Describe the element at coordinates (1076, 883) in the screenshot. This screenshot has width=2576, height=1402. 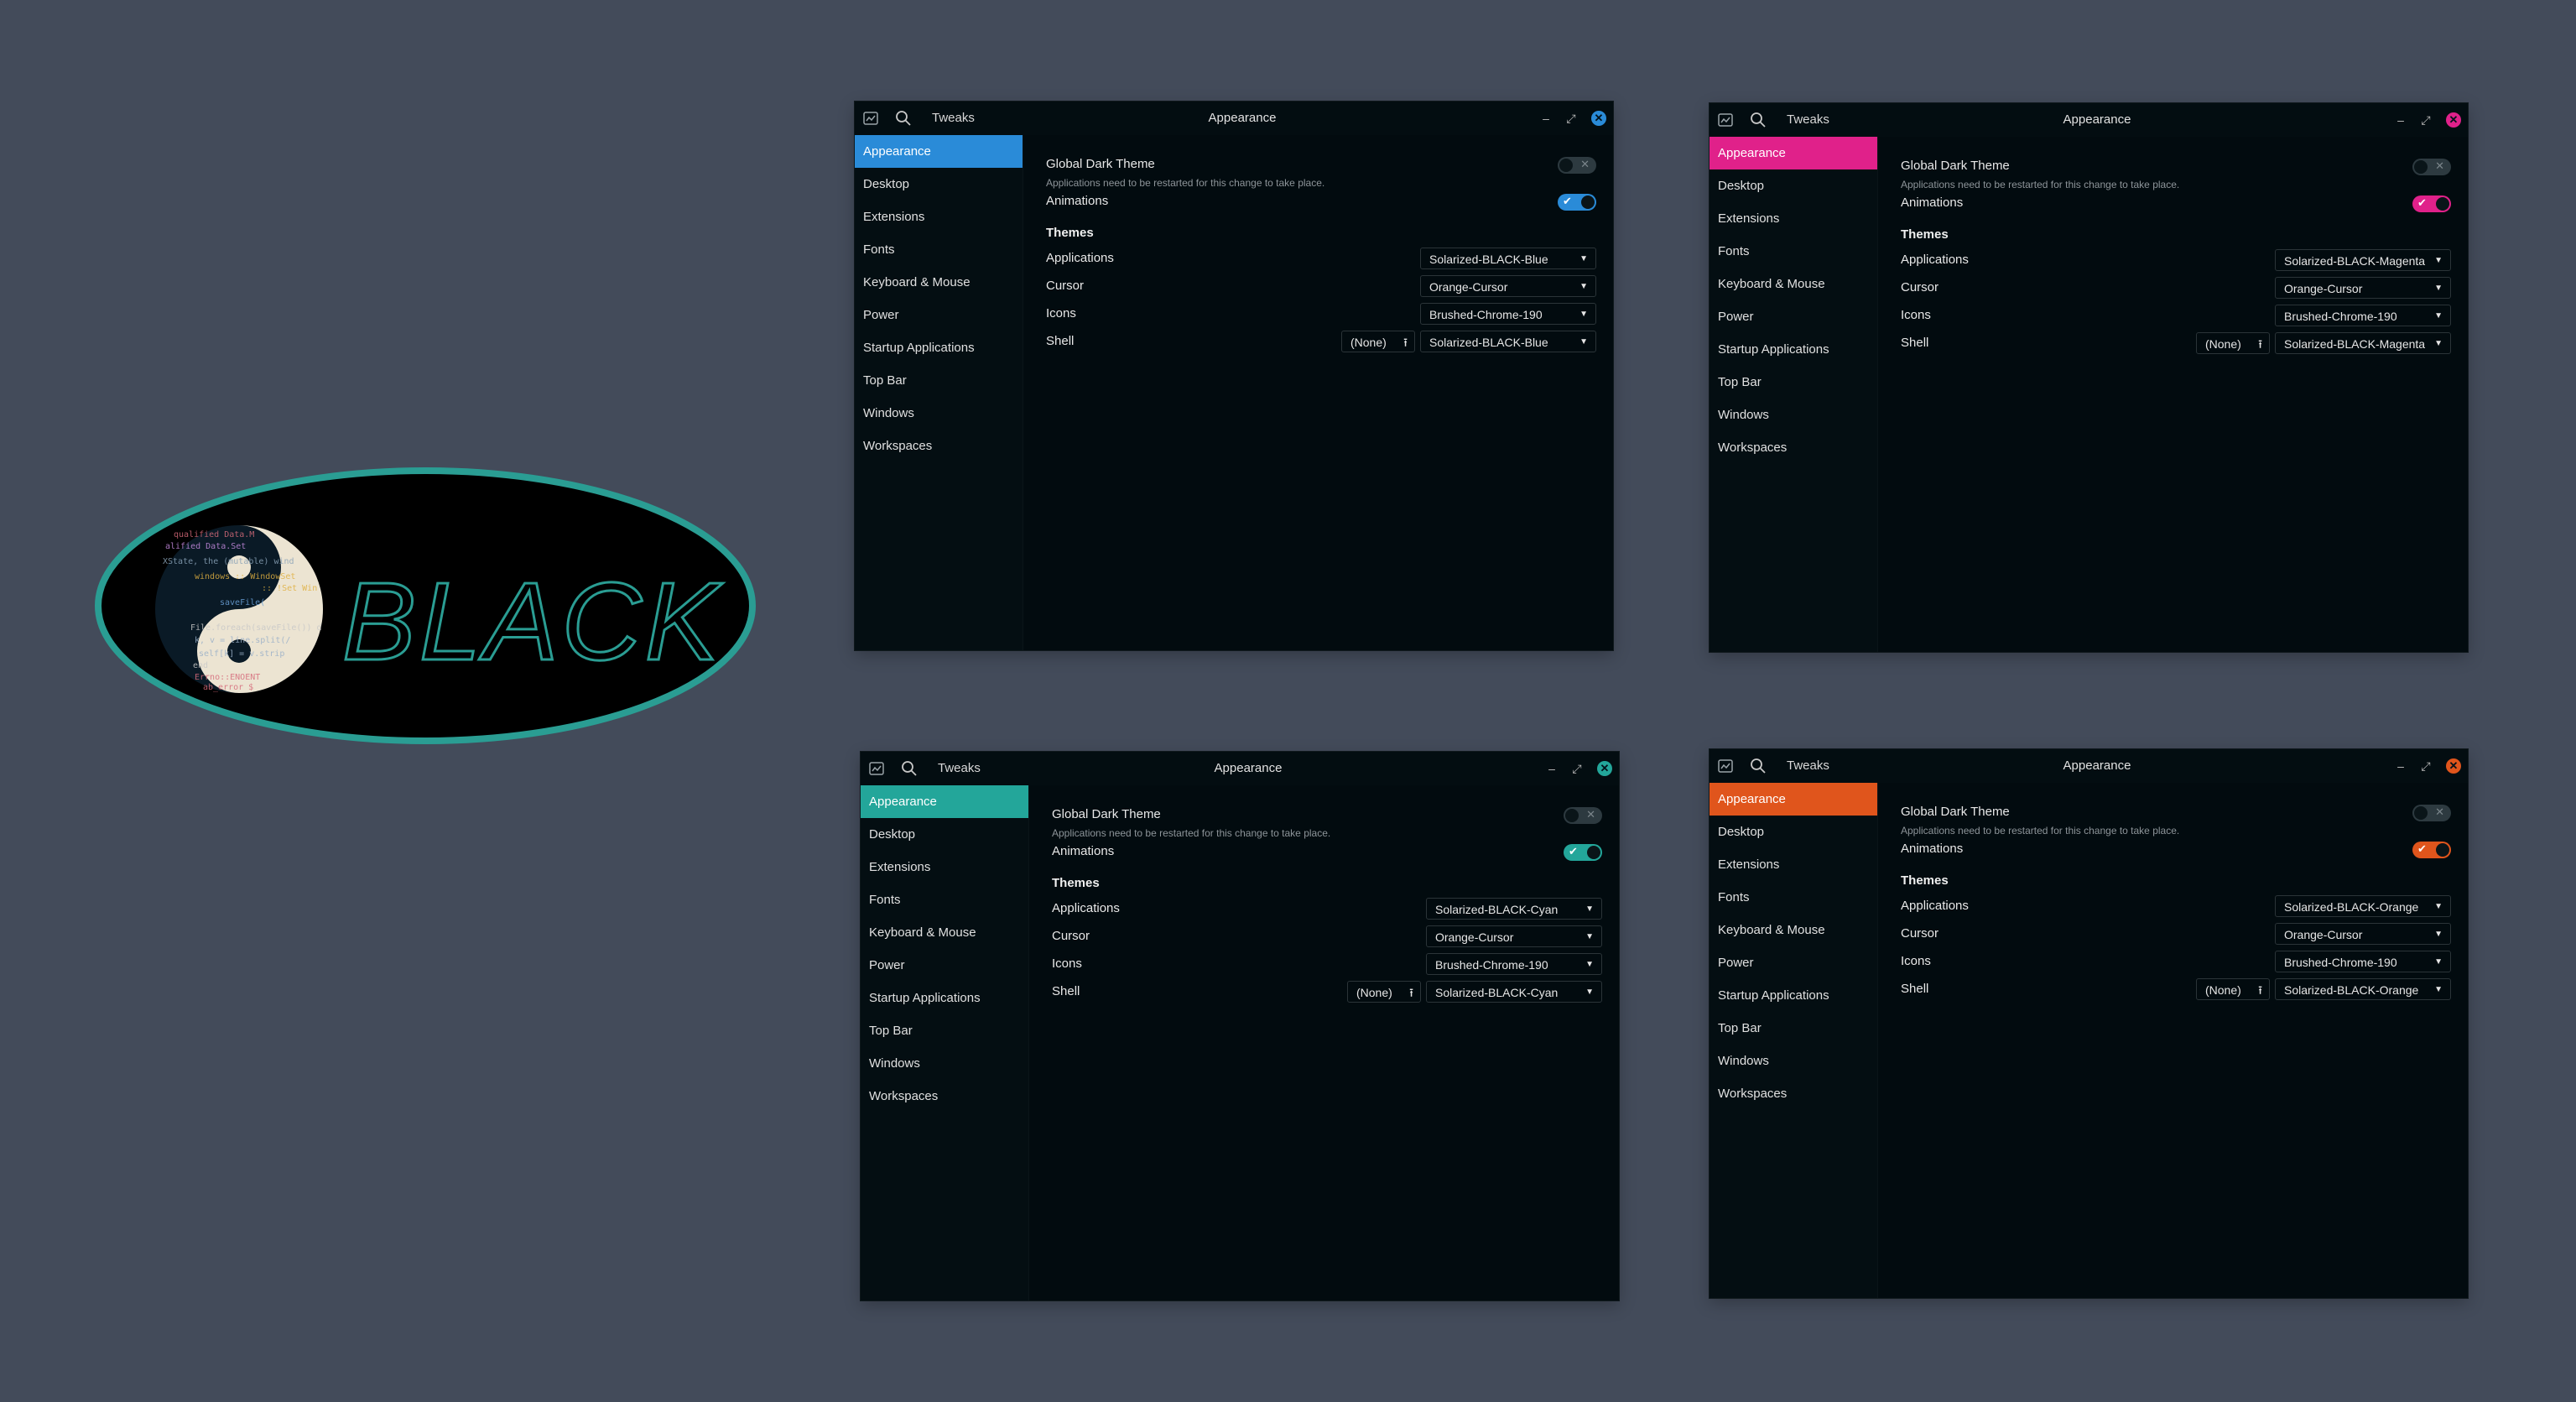
I see `themes-heading: Themes` at that location.